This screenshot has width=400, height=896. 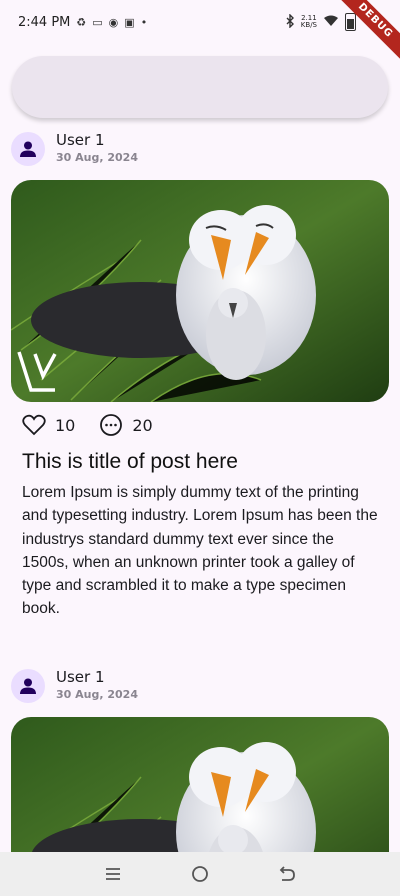 I want to click on system-nav-bar, so click(x=200, y=874).